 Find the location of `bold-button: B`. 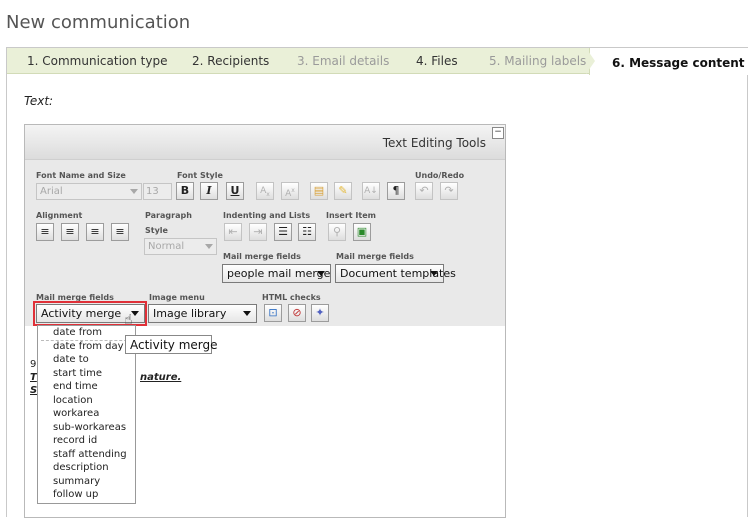

bold-button: B is located at coordinates (185, 191).